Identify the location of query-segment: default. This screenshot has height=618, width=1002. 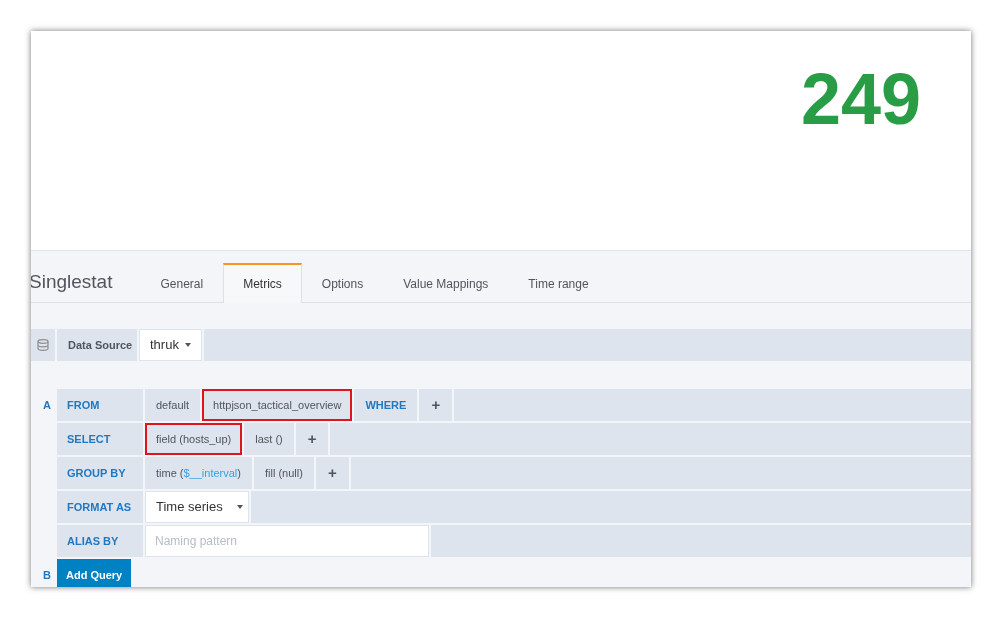
(173, 405).